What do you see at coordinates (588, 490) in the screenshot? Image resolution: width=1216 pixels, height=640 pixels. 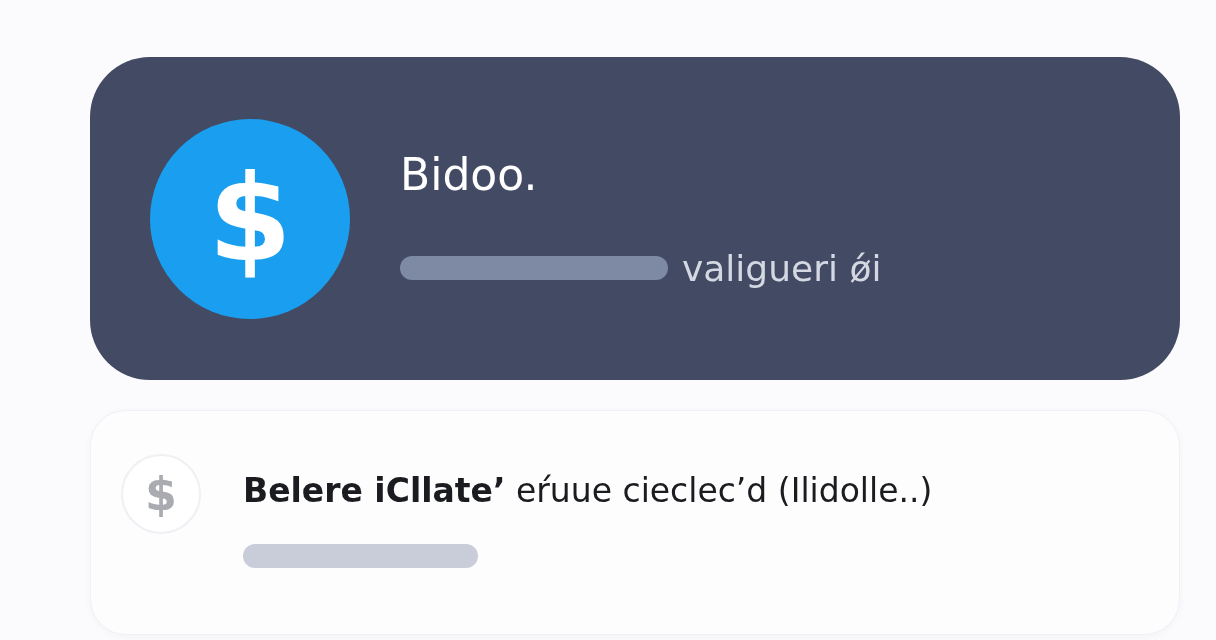 I see `card-title: Belere iCllate’ eŕuue cieclec’d (Ilidolle..)` at bounding box center [588, 490].